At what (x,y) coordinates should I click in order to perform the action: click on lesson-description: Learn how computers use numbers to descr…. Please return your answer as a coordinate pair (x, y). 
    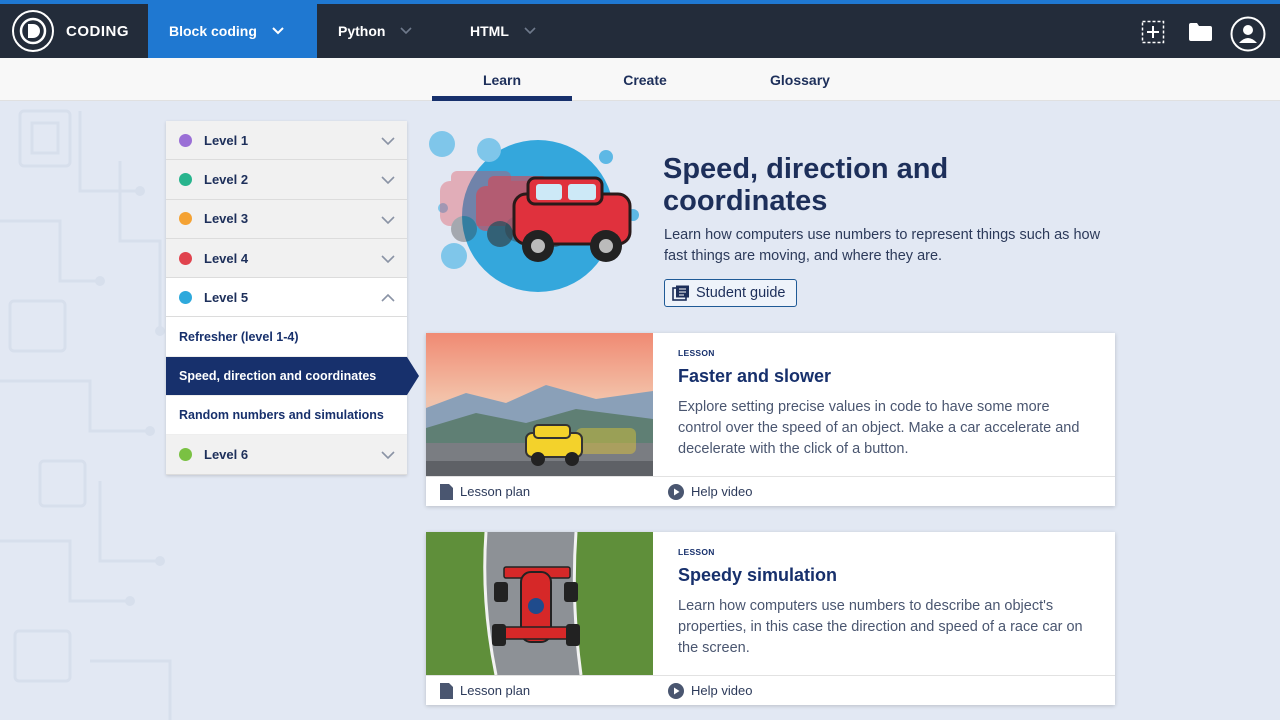
    Looking at the image, I should click on (880, 627).